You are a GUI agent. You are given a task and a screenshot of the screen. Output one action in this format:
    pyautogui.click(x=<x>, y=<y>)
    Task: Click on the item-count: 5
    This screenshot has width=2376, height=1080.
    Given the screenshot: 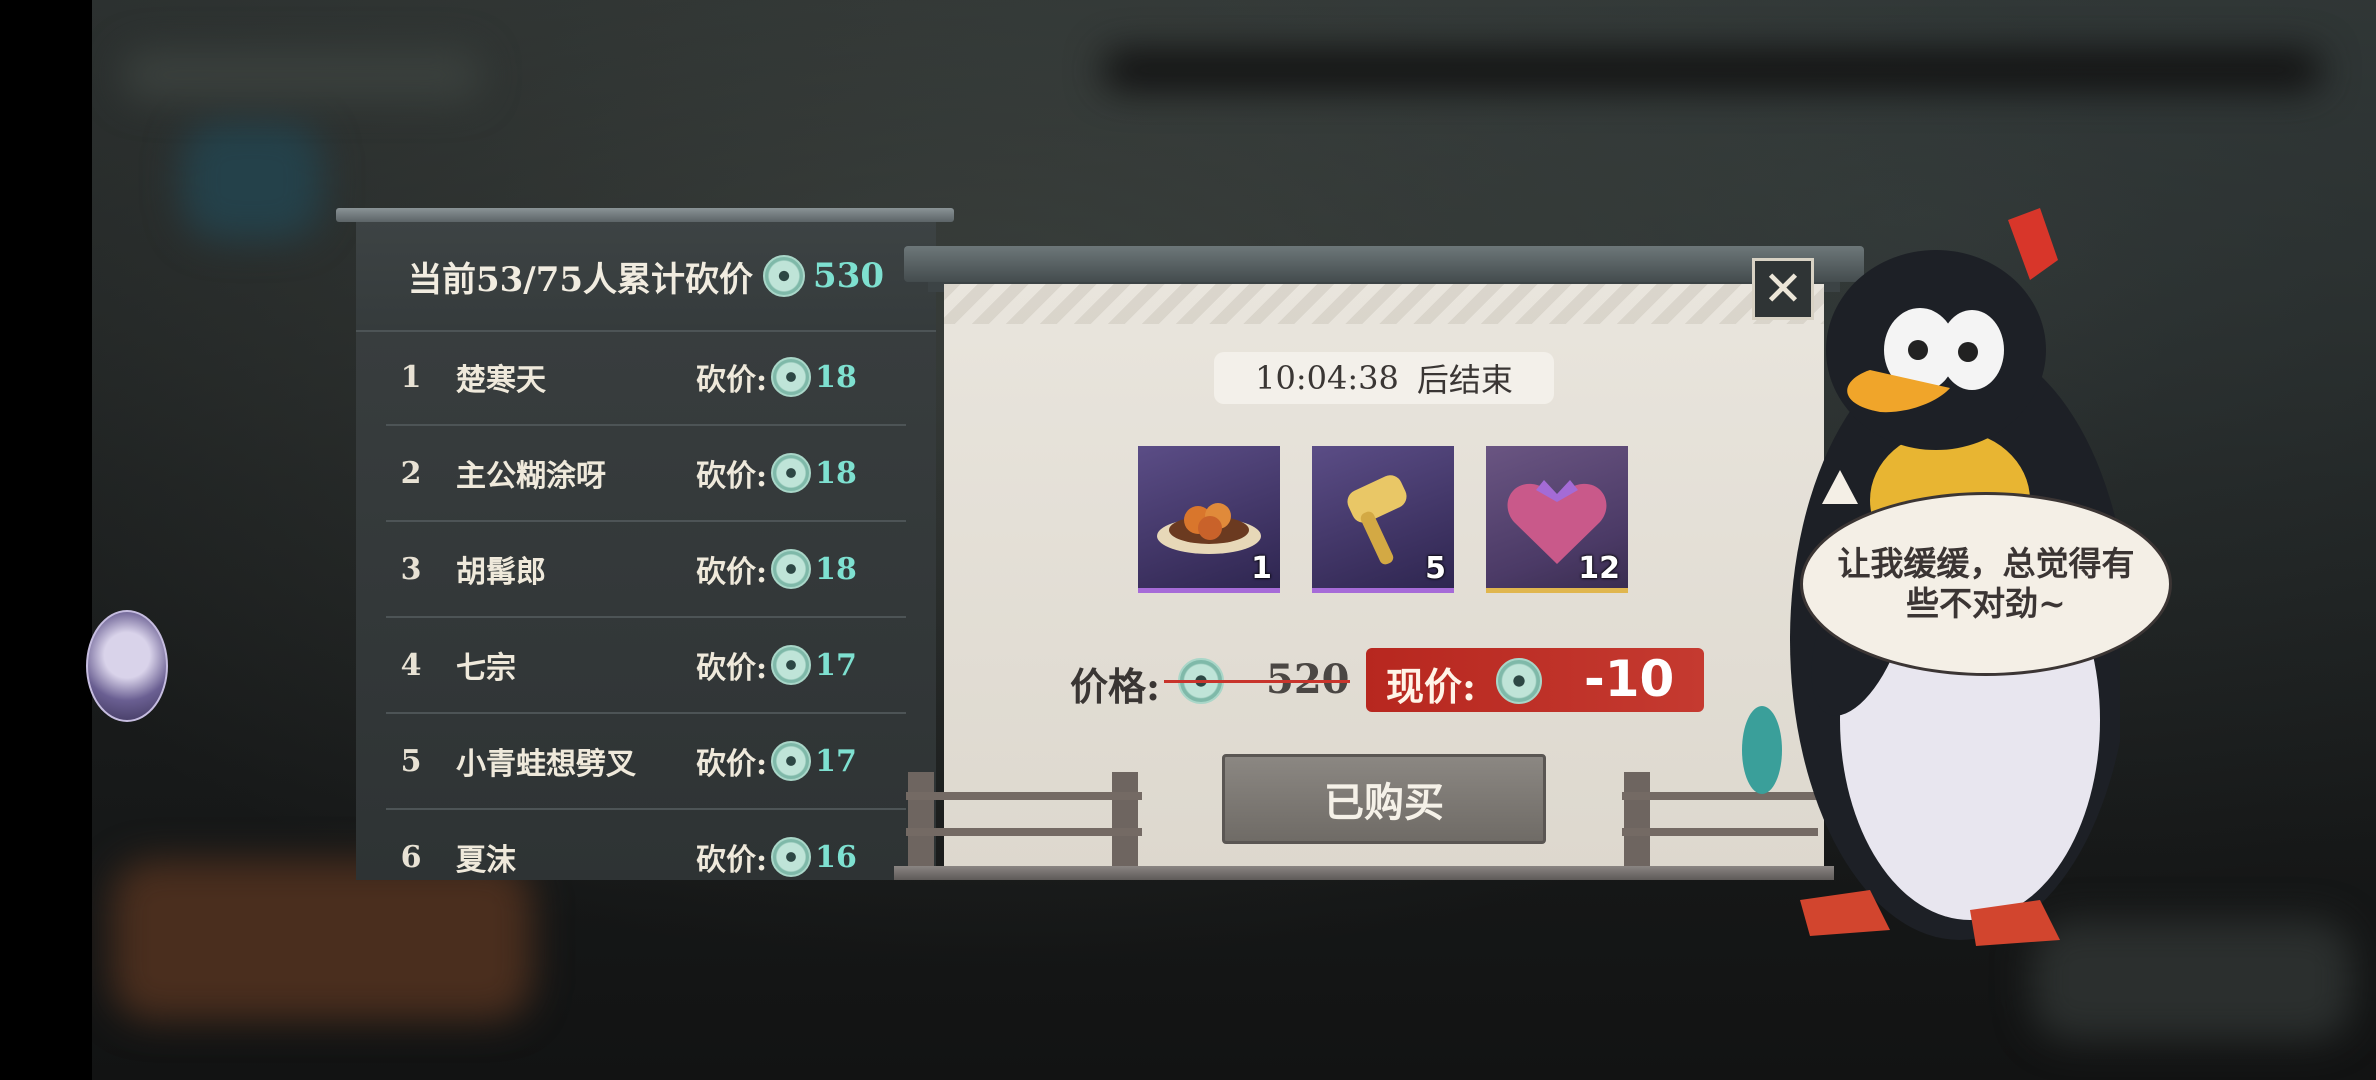 What is the action you would take?
    pyautogui.click(x=1435, y=568)
    